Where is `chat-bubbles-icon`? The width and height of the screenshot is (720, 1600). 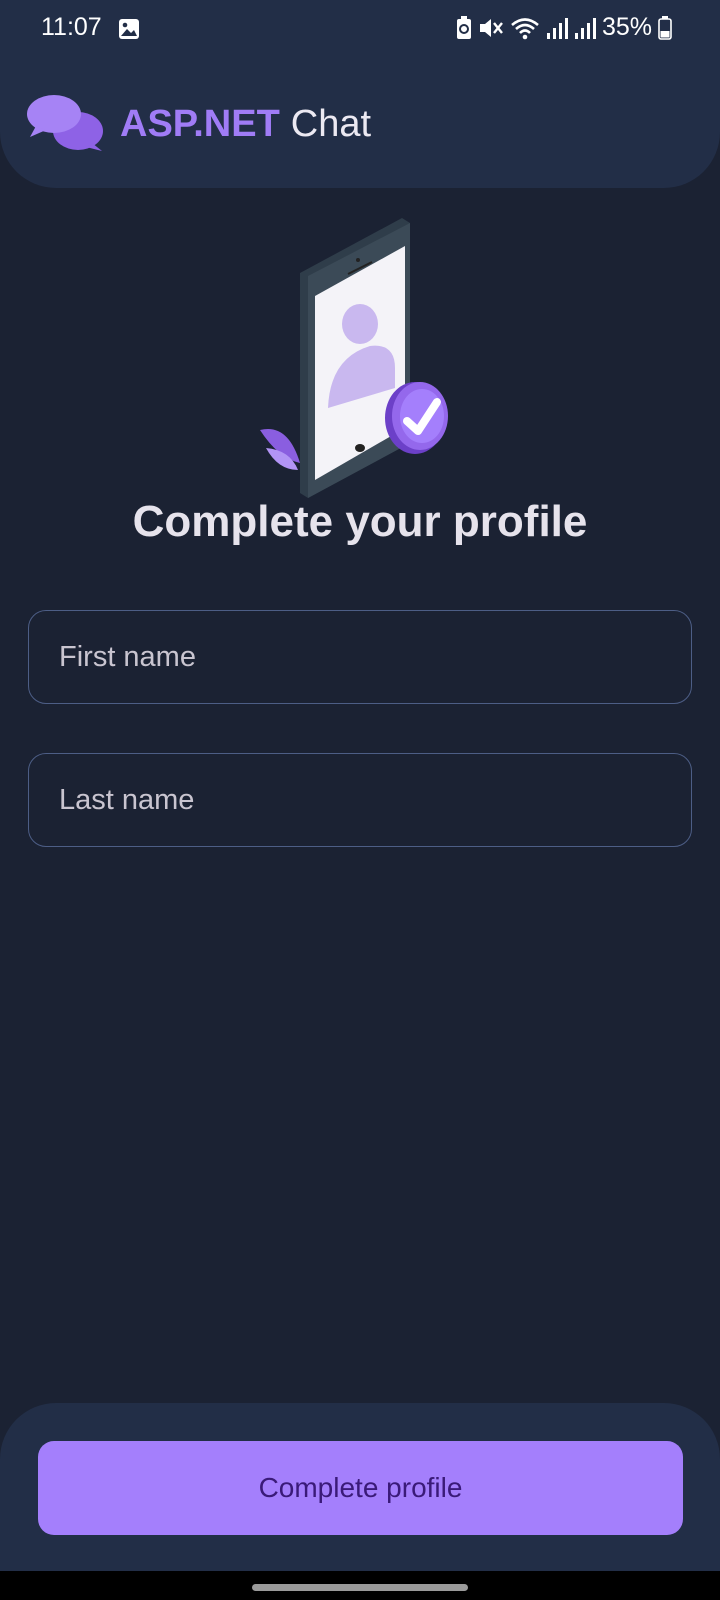 chat-bubbles-icon is located at coordinates (65, 123).